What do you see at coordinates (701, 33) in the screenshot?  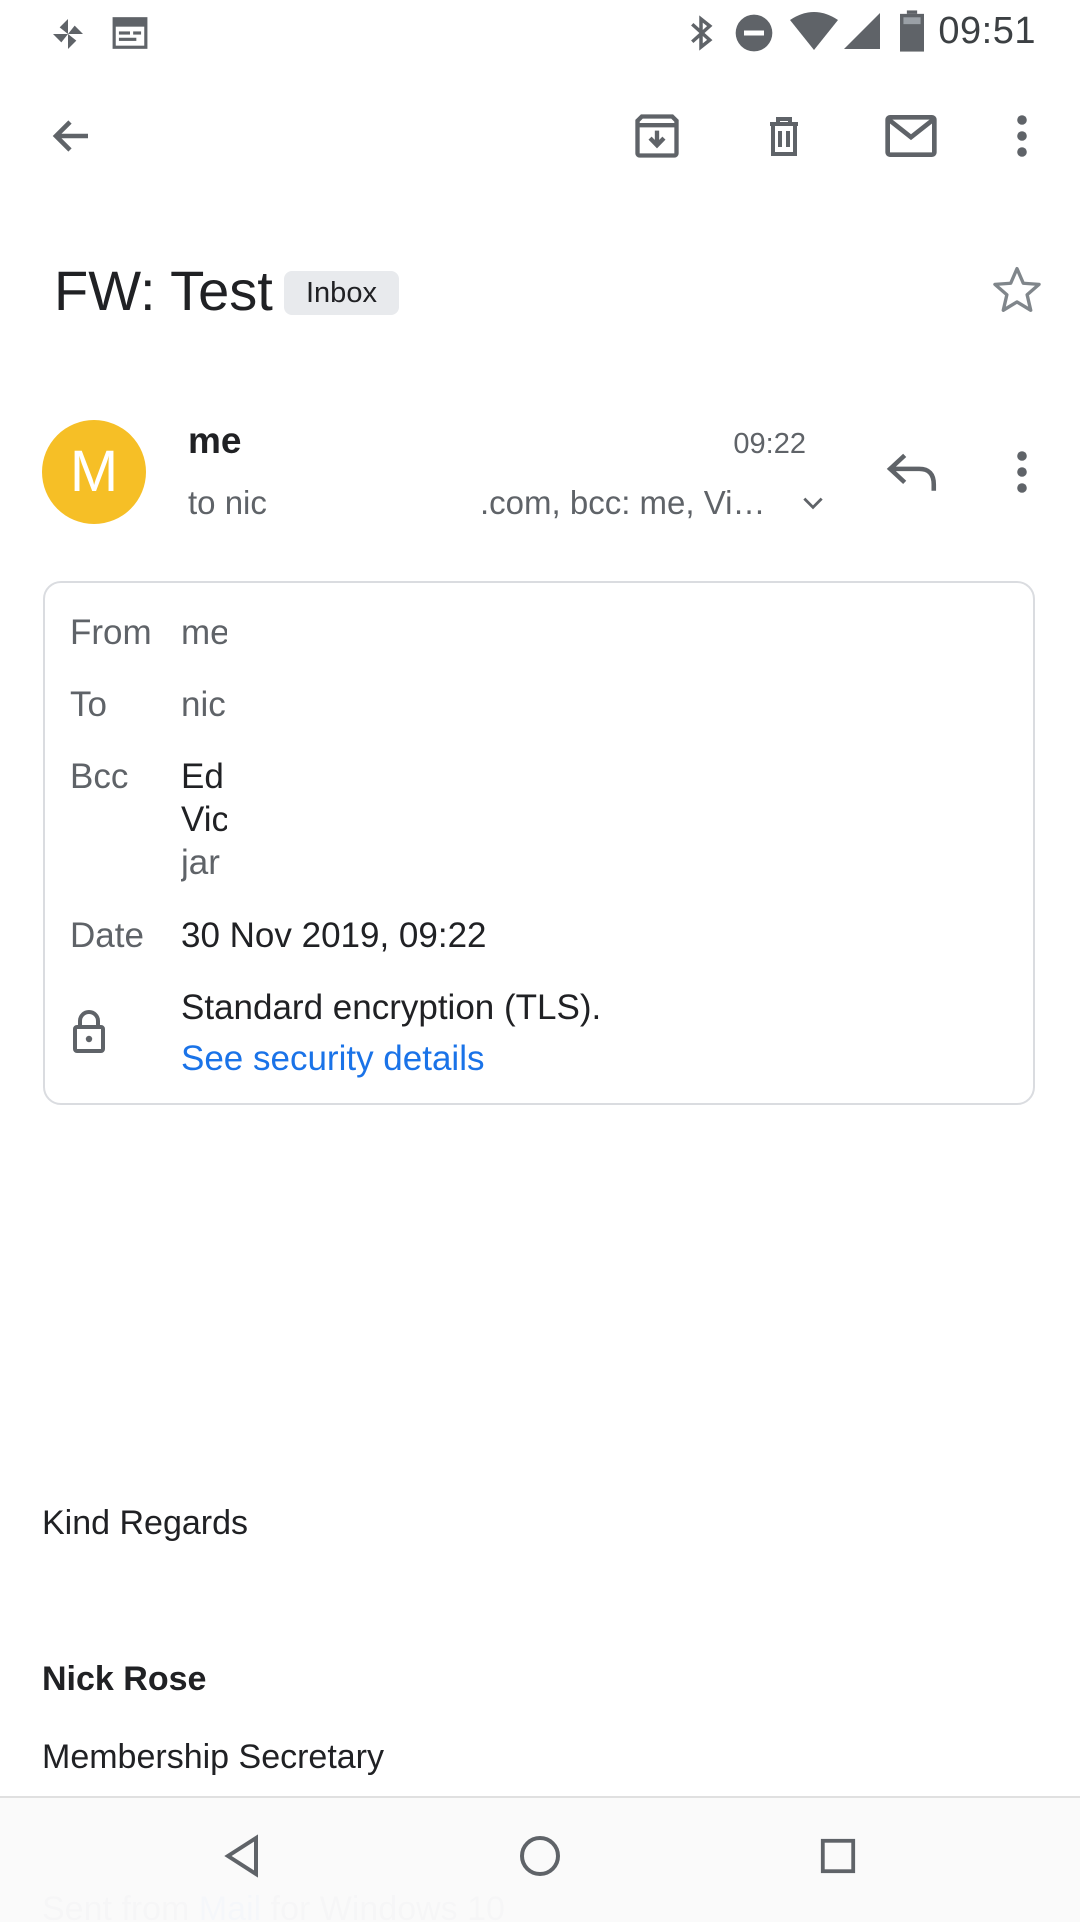 I see `bluetooth-icon` at bounding box center [701, 33].